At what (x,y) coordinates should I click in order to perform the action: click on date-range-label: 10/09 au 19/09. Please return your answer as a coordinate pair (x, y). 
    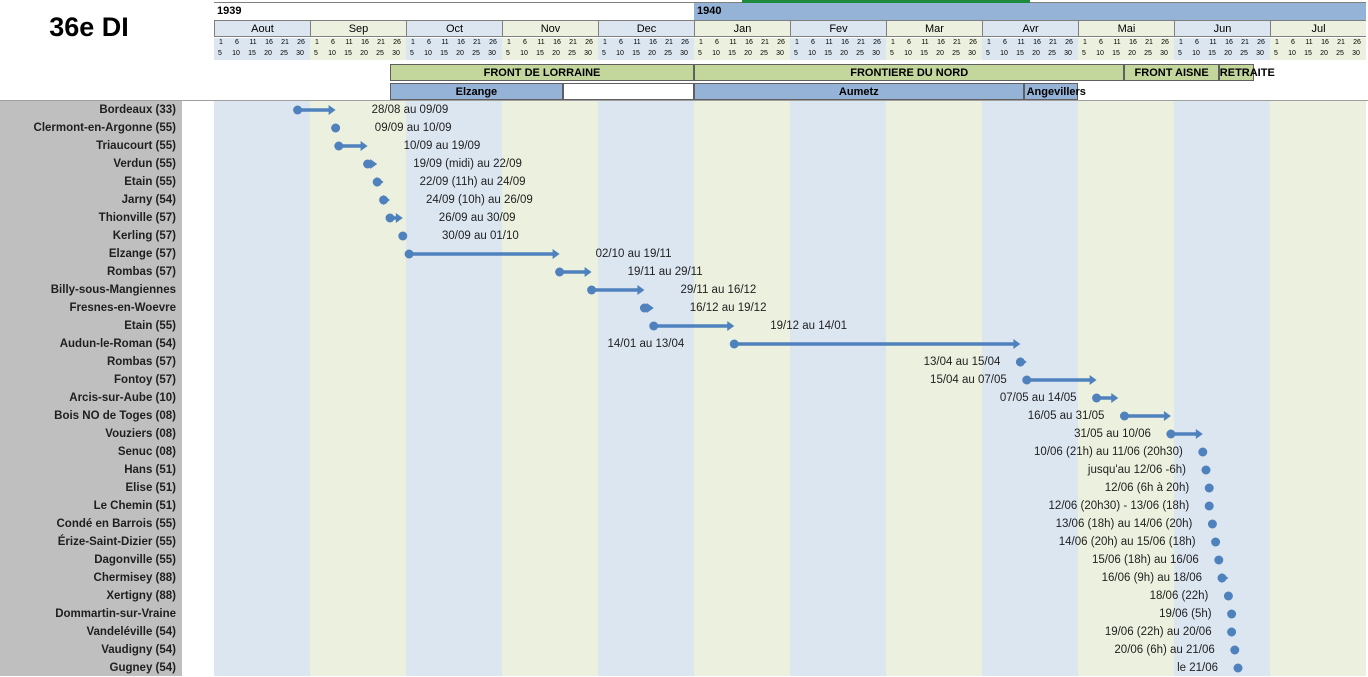
    Looking at the image, I should click on (442, 146).